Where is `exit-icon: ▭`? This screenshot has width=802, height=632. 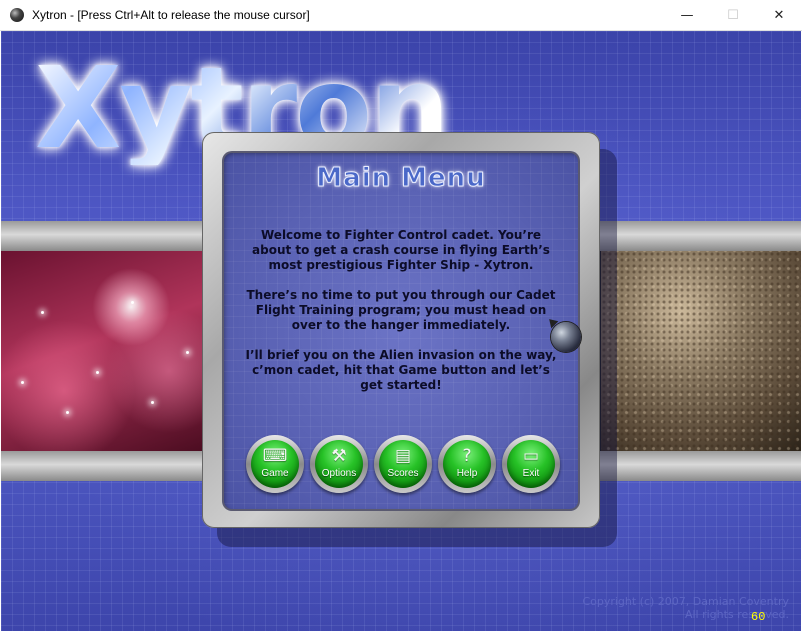
exit-icon: ▭ is located at coordinates (531, 456).